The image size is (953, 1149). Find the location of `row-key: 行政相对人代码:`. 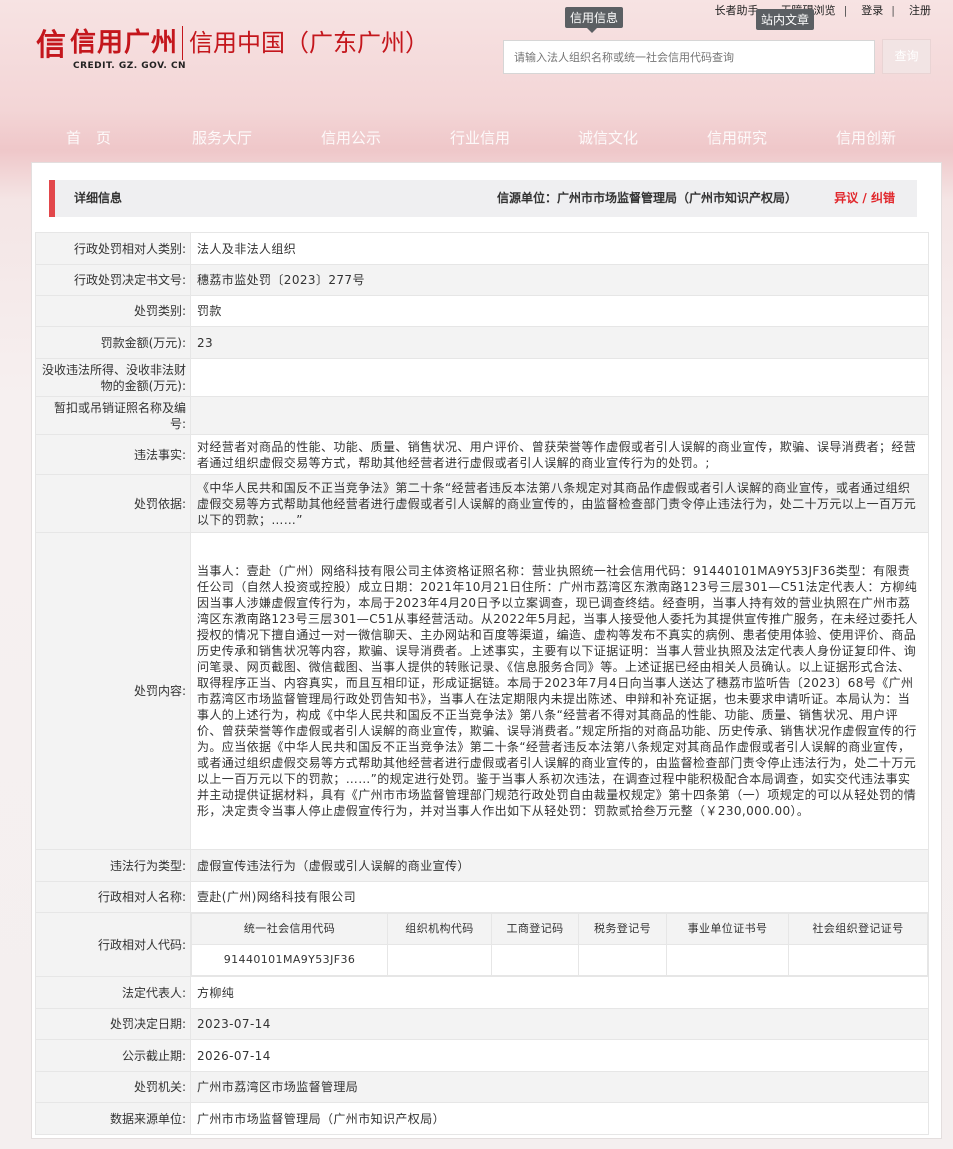

row-key: 行政相对人代码: is located at coordinates (113, 944).